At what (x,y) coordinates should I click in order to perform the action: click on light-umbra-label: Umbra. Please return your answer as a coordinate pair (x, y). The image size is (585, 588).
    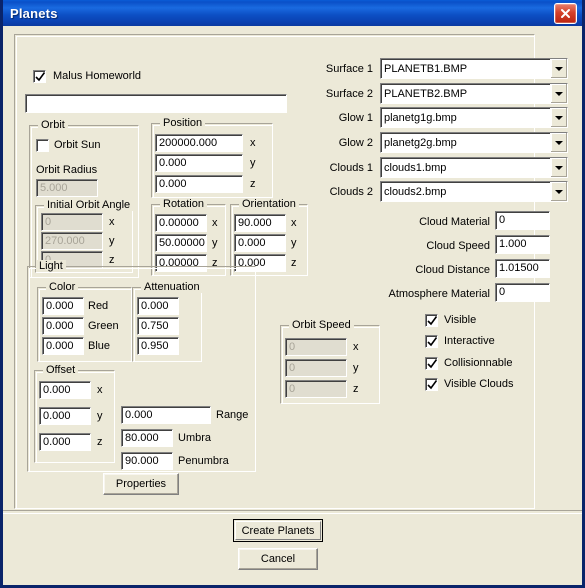
    Looking at the image, I should click on (195, 438).